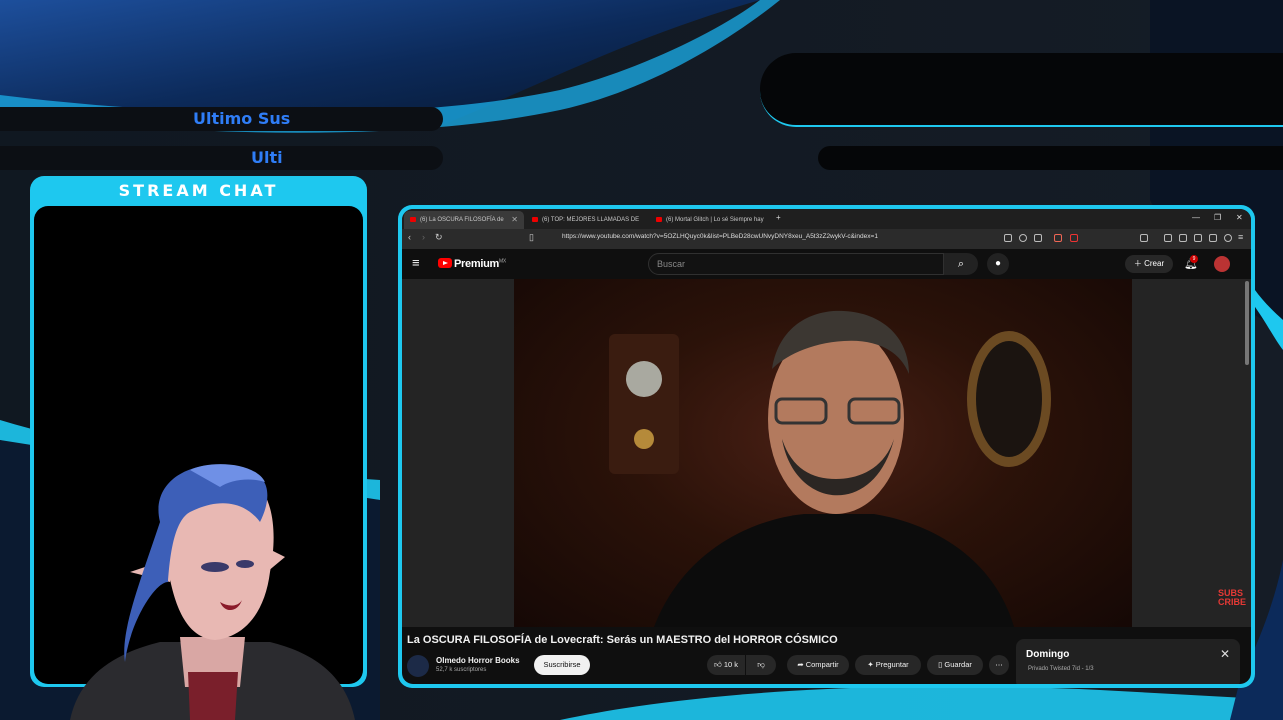  Describe the element at coordinates (242, 118) in the screenshot. I see `ticker-text: Ultimo Sus` at that location.